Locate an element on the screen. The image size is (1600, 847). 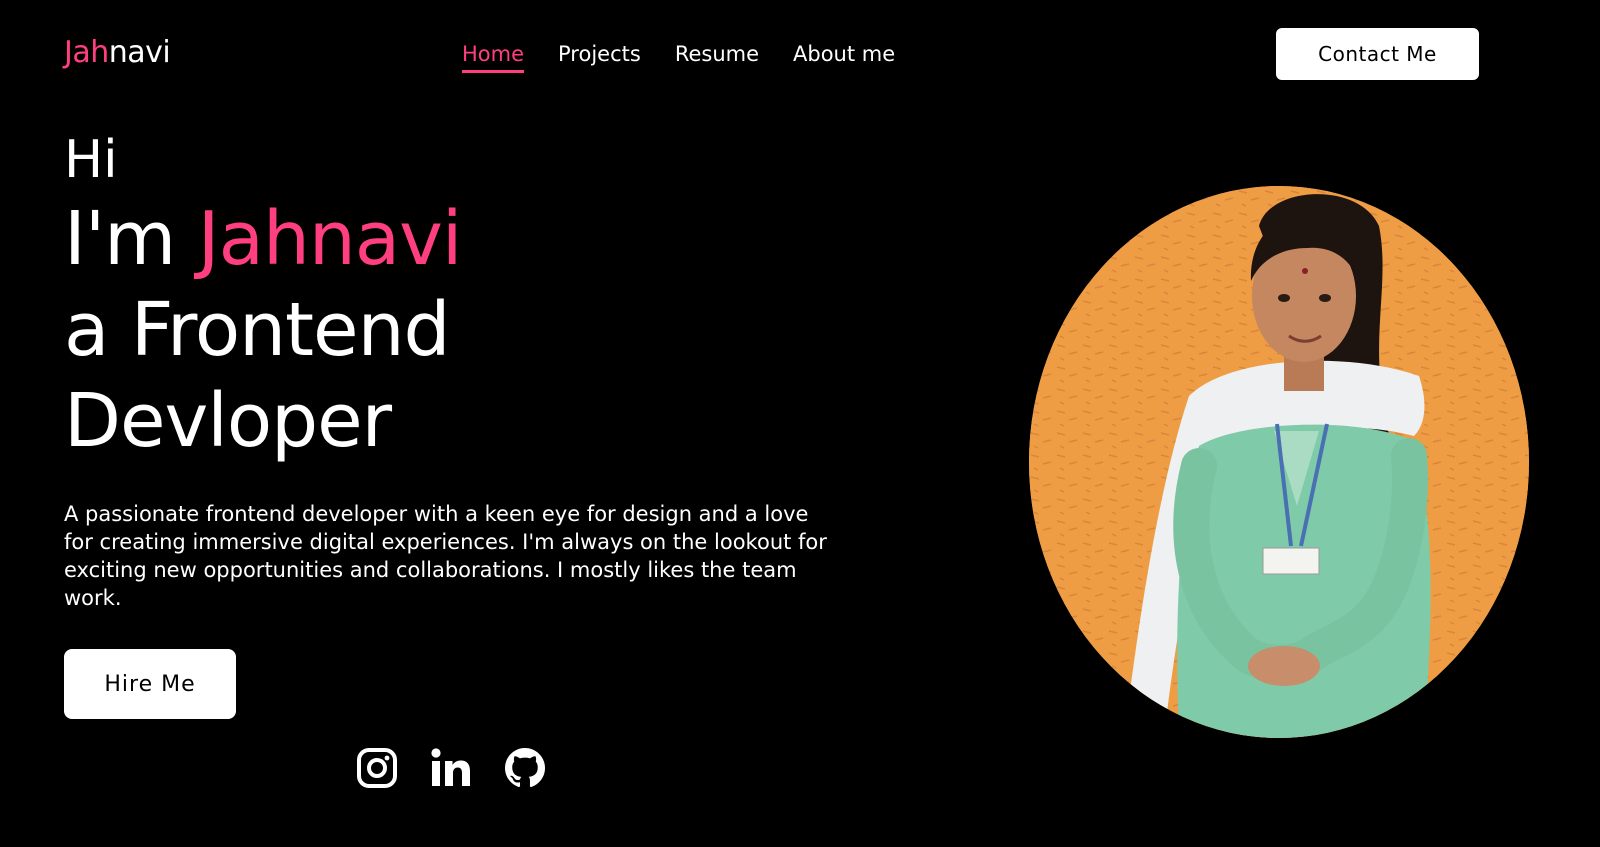
logo-rest: navi is located at coordinates (139, 52).